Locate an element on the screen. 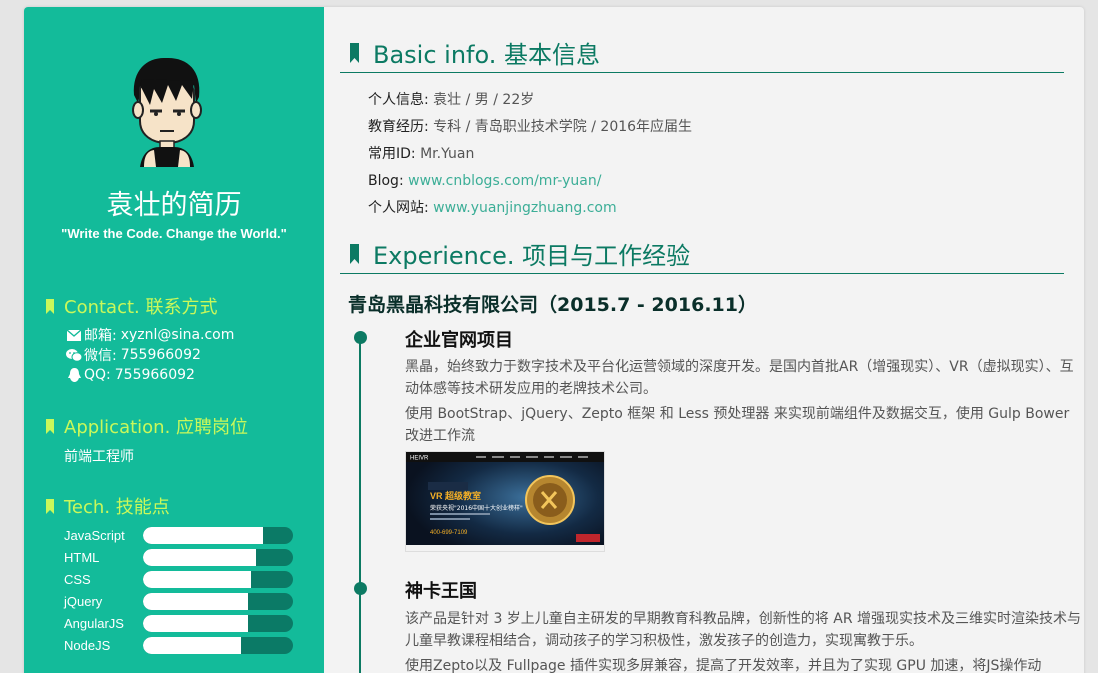 Image resolution: width=1098 pixels, height=673 pixels. basic-info-title: Basic info. 基本信息 is located at coordinates (487, 55).